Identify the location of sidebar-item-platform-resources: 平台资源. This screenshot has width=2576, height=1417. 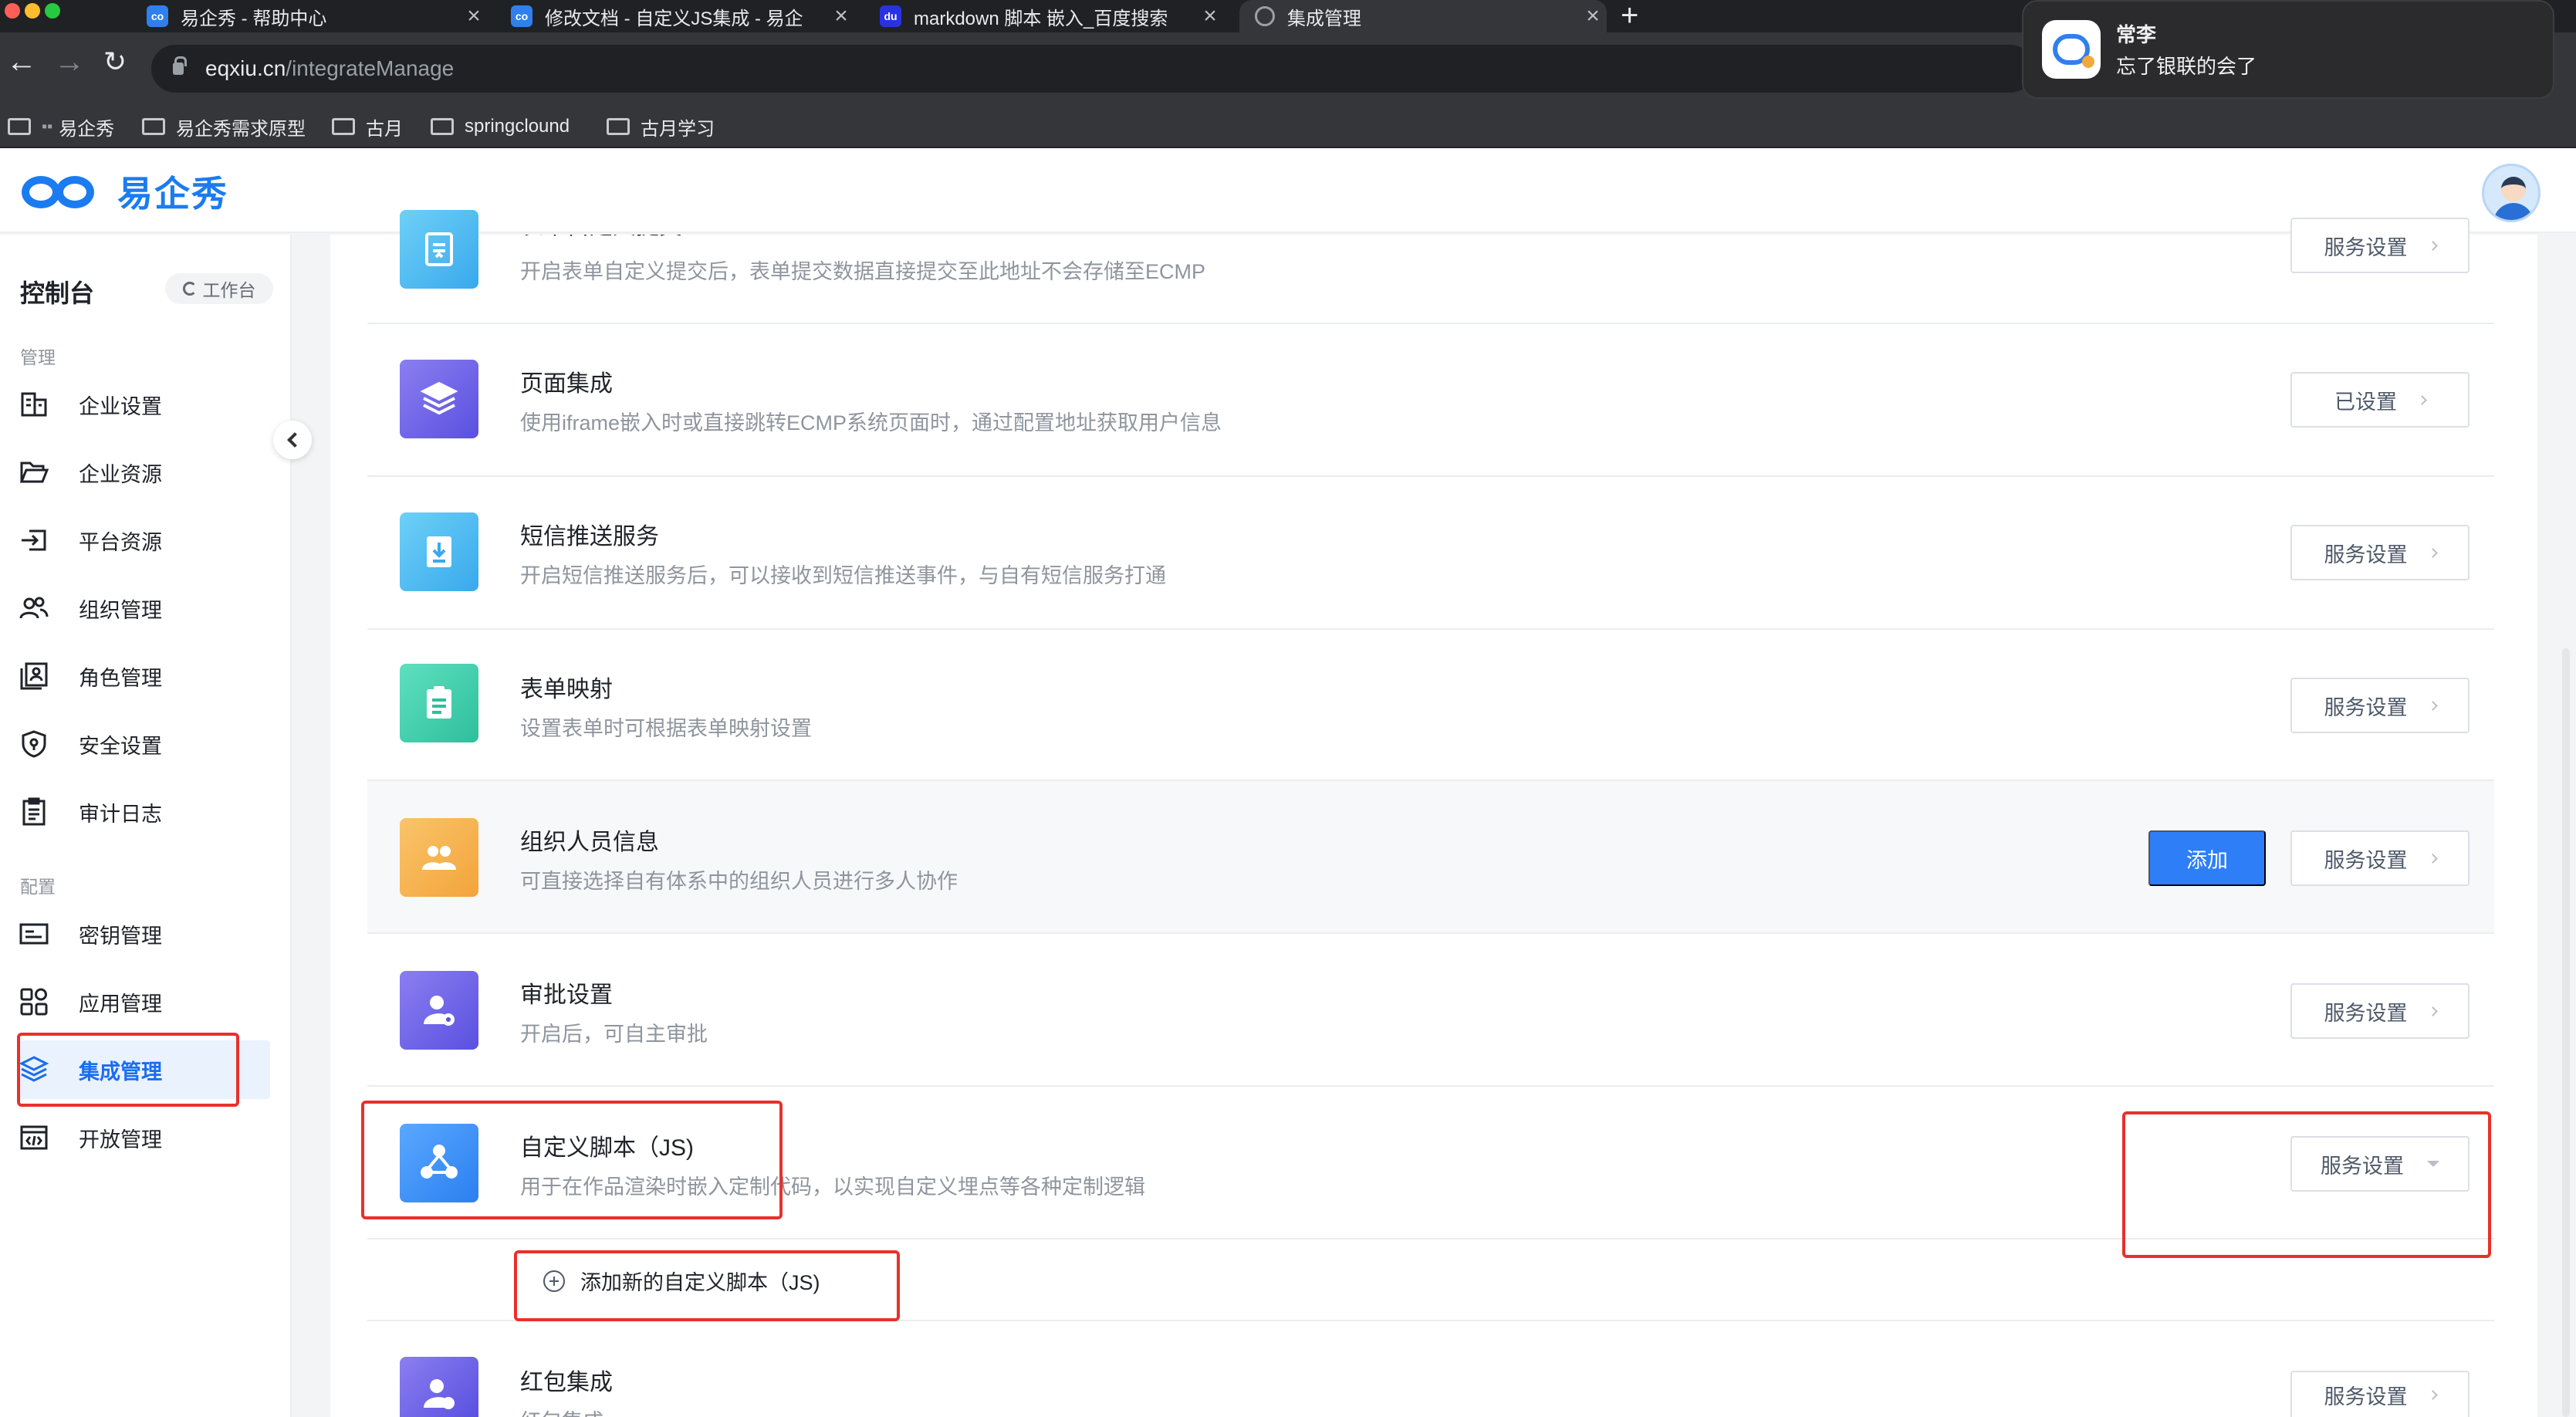
(144, 540).